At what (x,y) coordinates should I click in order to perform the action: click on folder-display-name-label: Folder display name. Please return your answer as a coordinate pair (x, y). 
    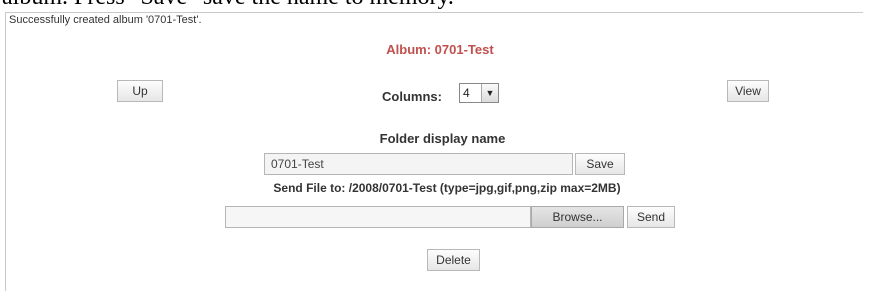
    Looking at the image, I should click on (442, 138).